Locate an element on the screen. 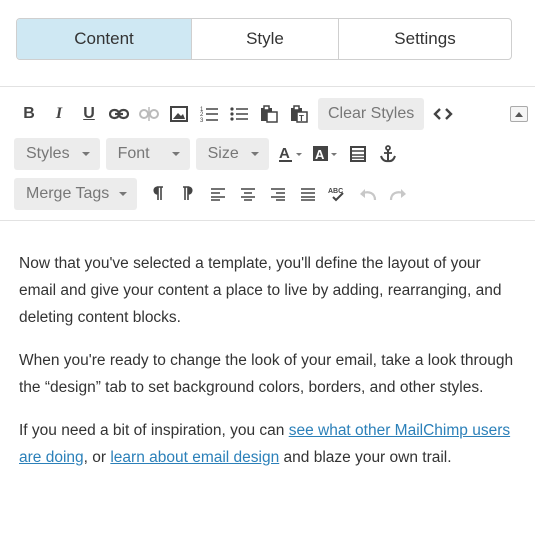 Image resolution: width=535 pixels, height=540 pixels. table-icon is located at coordinates (358, 154).